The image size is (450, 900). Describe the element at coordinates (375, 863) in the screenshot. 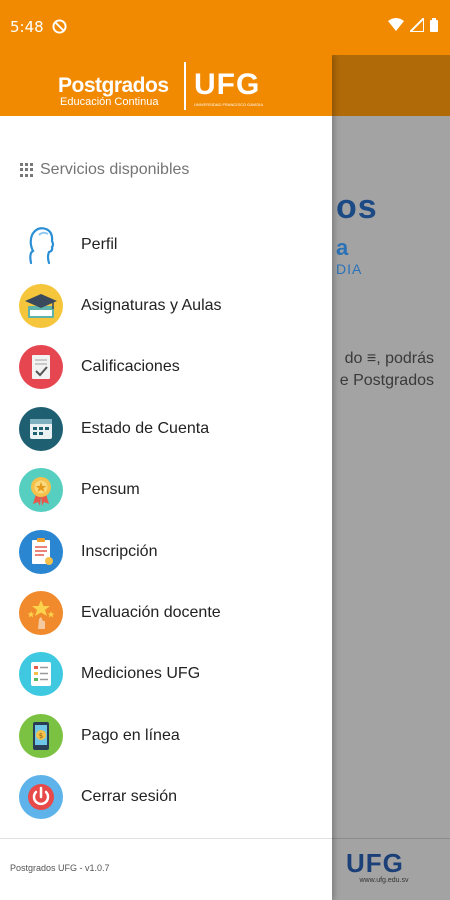

I see `background-footer-logo-text: UFG` at that location.